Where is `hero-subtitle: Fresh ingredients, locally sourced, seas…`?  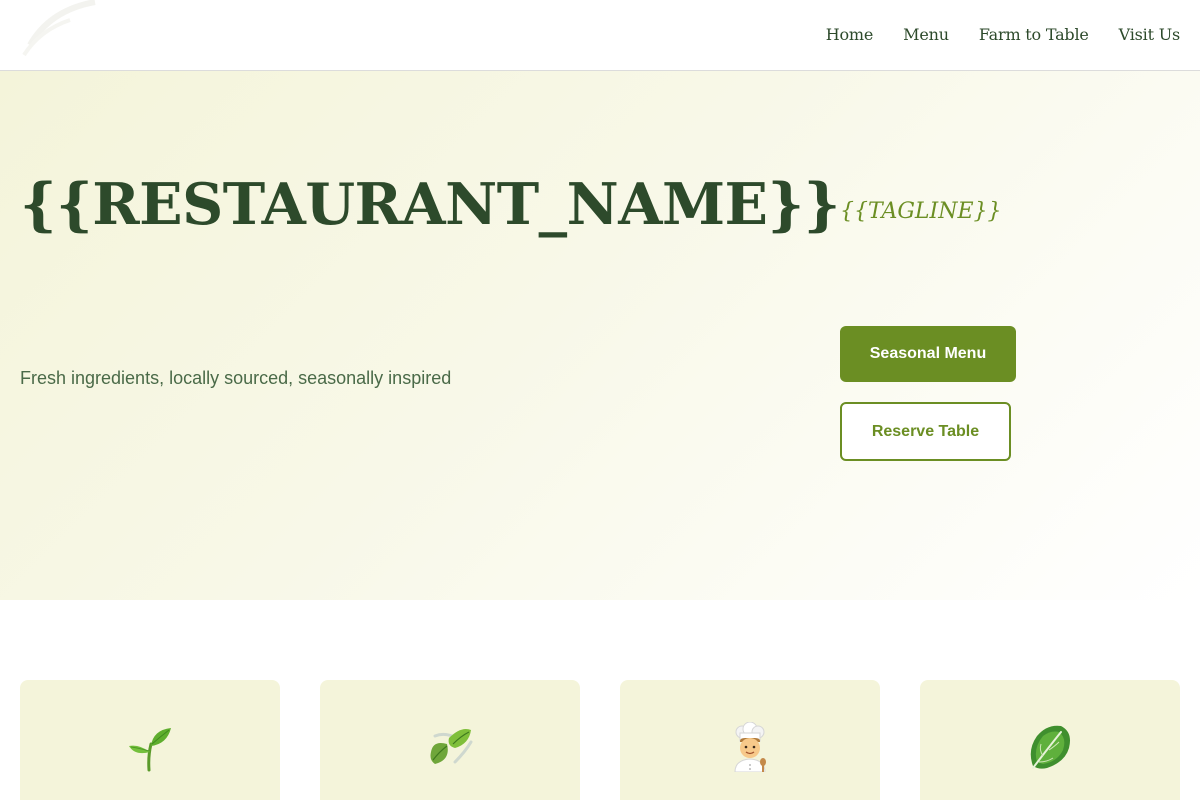
hero-subtitle: Fresh ingredients, locally sourced, seas… is located at coordinates (236, 378).